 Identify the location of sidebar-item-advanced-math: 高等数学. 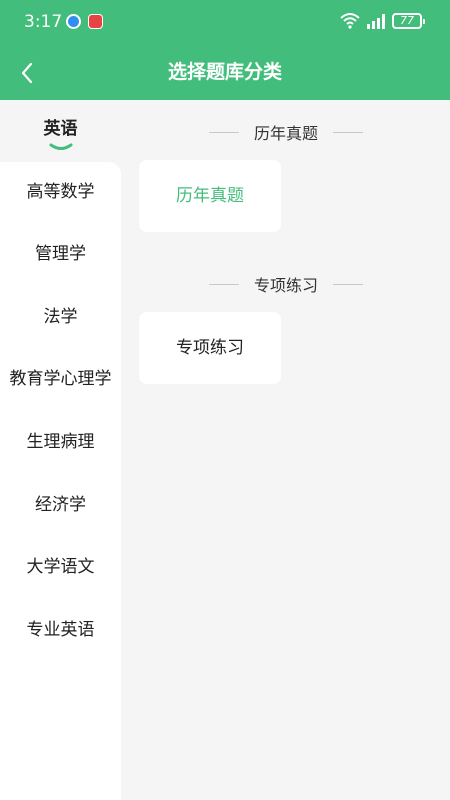
(60, 192).